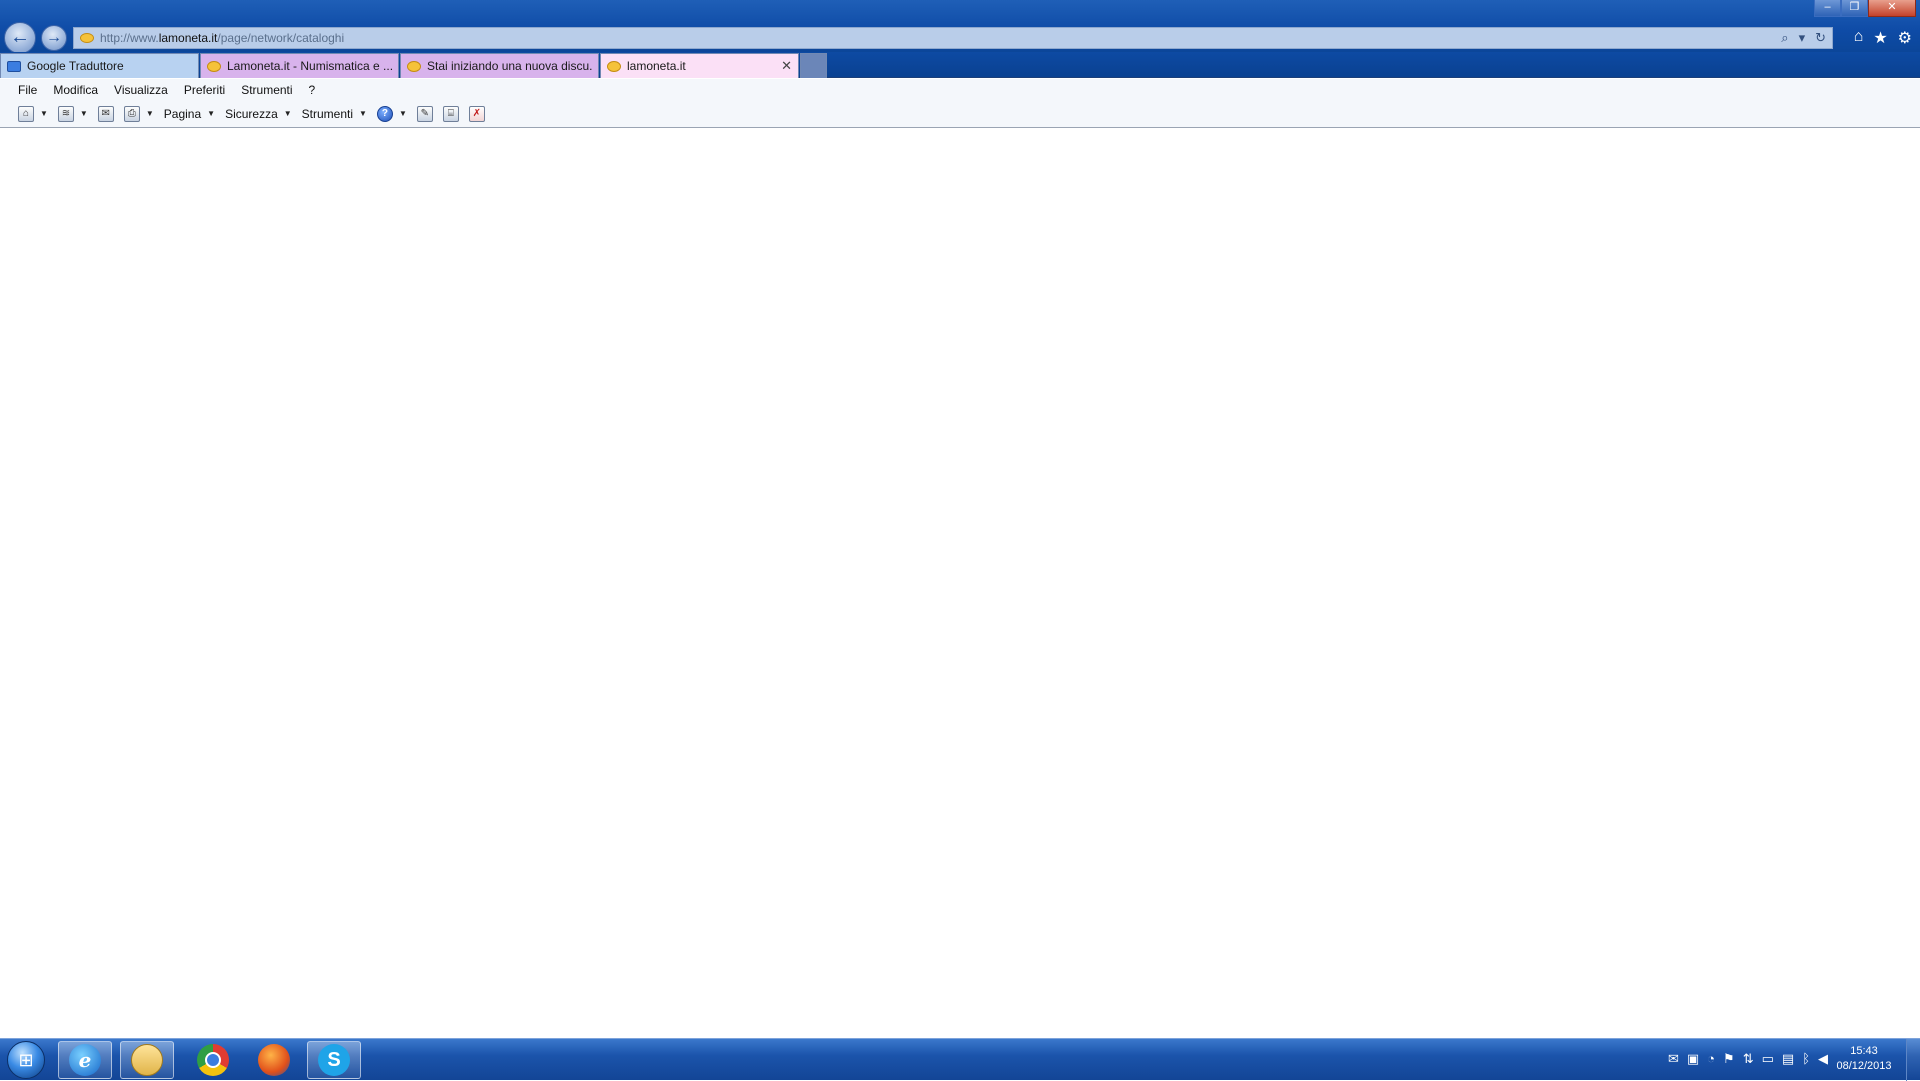 This screenshot has height=1081, width=1920. I want to click on security-menu-button: Sicurezza ▼, so click(258, 114).